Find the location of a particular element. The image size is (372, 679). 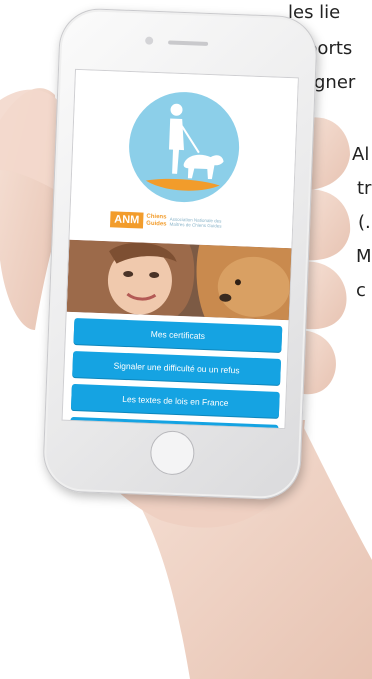

menu-button-law-texts: Les textes de lois en France is located at coordinates (175, 400).